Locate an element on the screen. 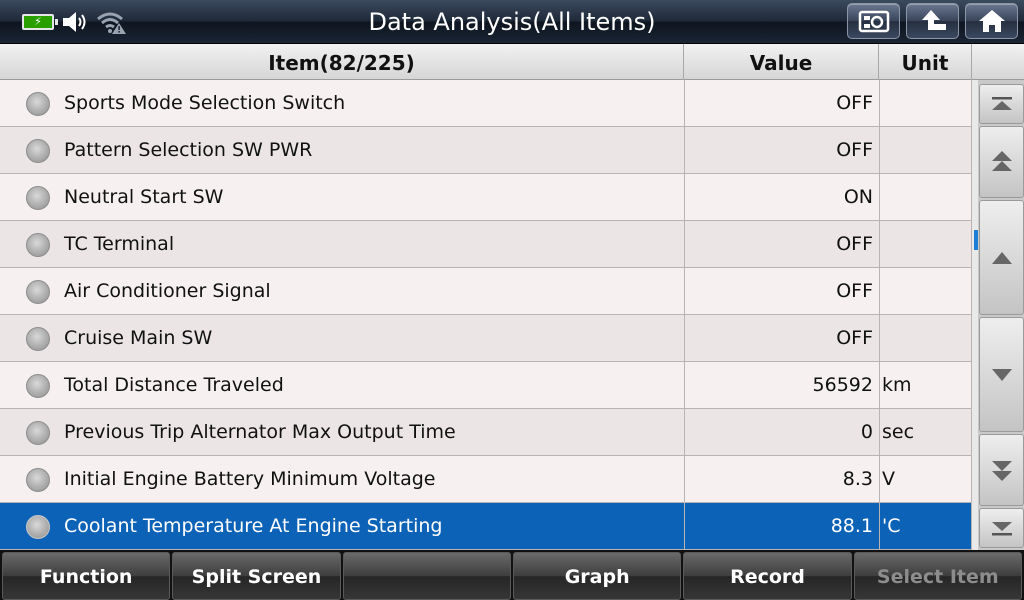  line-up-icon is located at coordinates (1001, 257).